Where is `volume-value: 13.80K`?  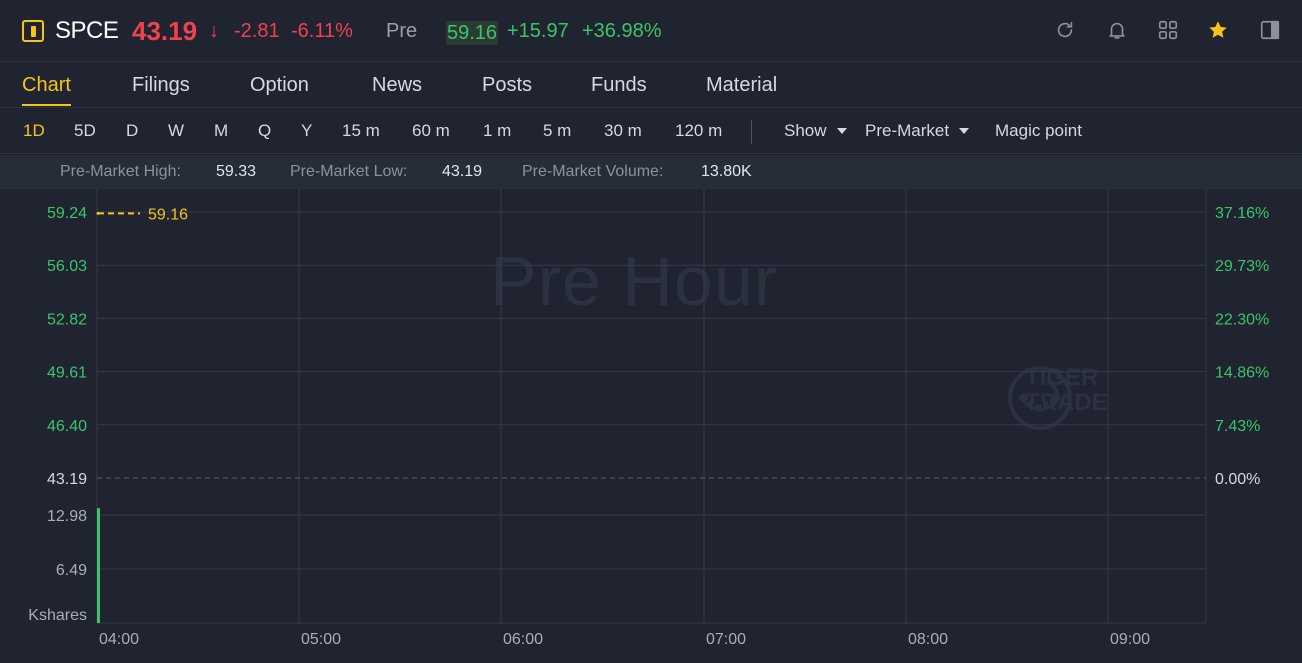
volume-value: 13.80K is located at coordinates (726, 171).